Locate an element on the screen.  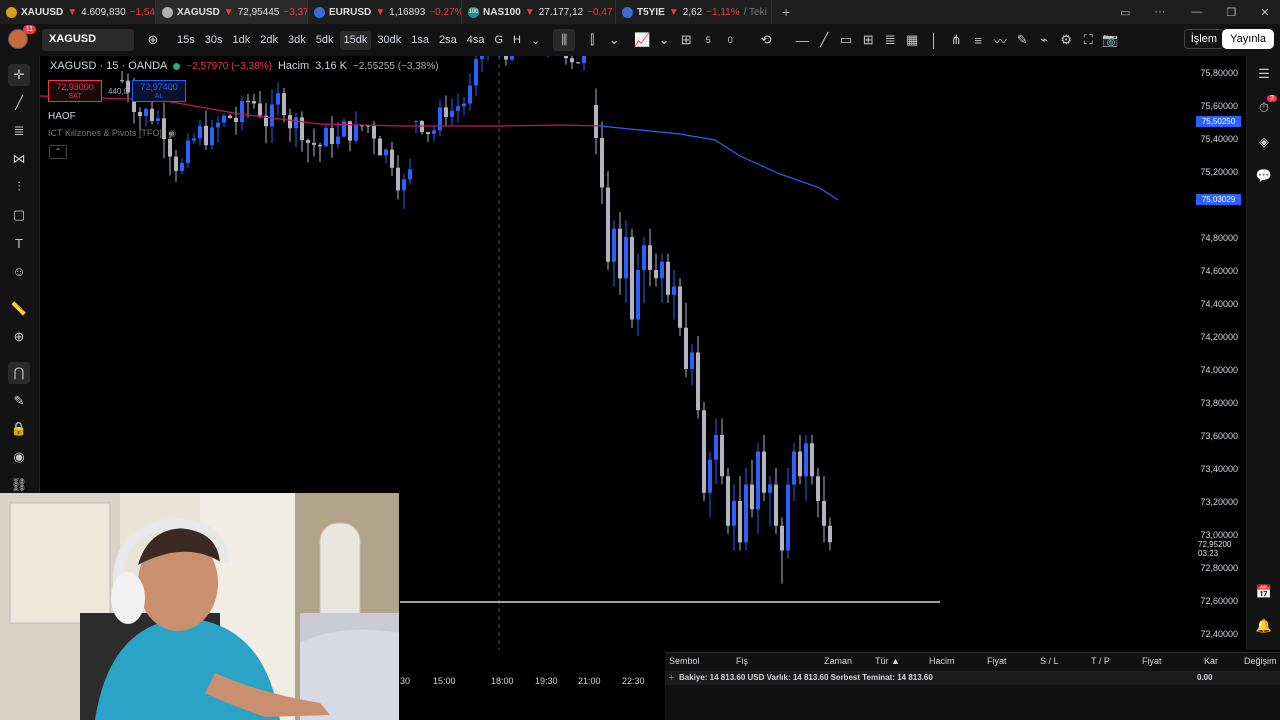
fullscreen-icon: ⛶ is located at coordinates (1088, 40).